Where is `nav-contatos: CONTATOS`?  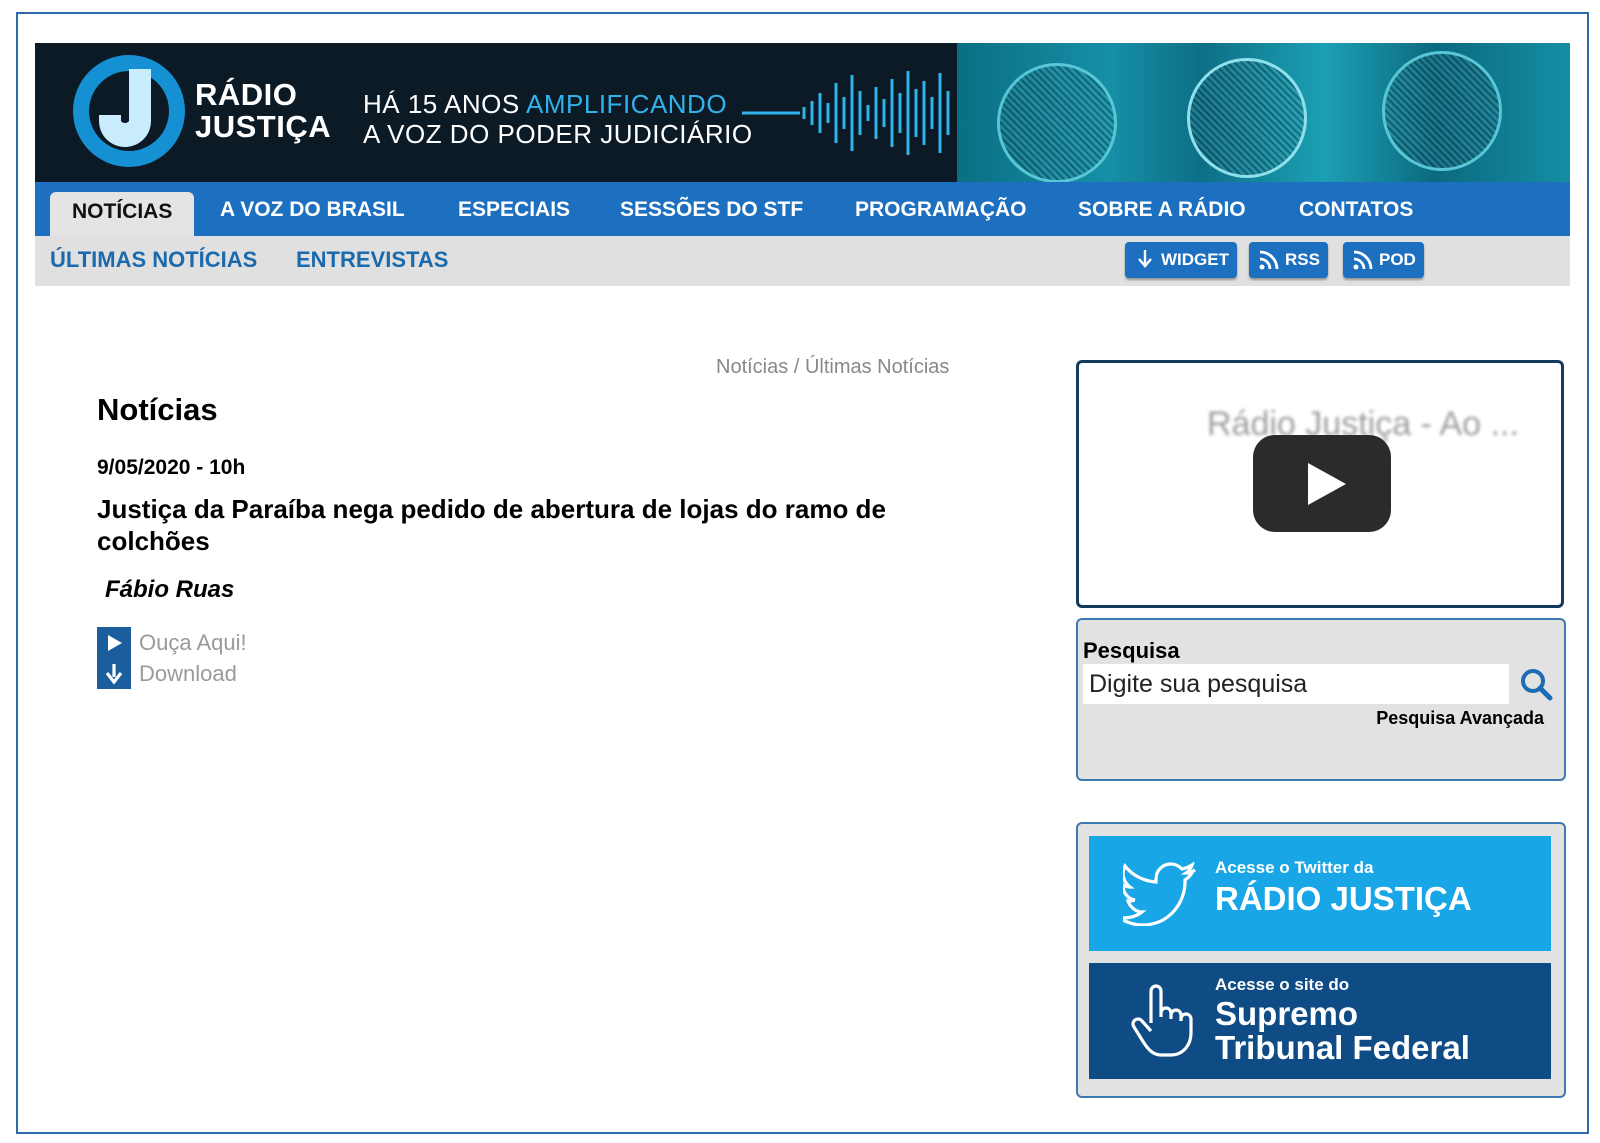 nav-contatos: CONTATOS is located at coordinates (1356, 209).